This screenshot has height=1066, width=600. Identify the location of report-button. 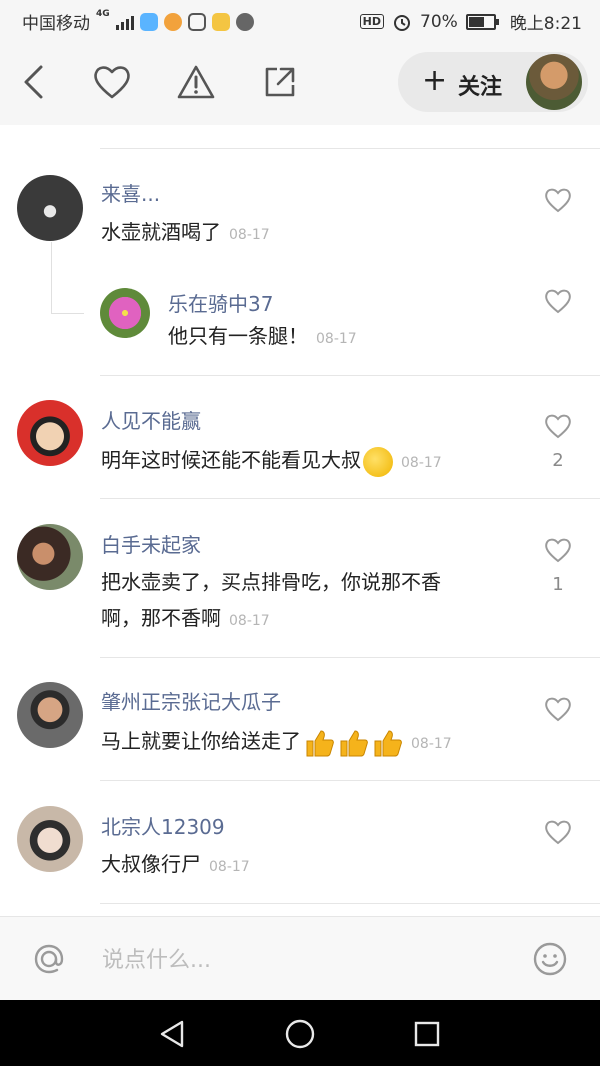
(196, 82).